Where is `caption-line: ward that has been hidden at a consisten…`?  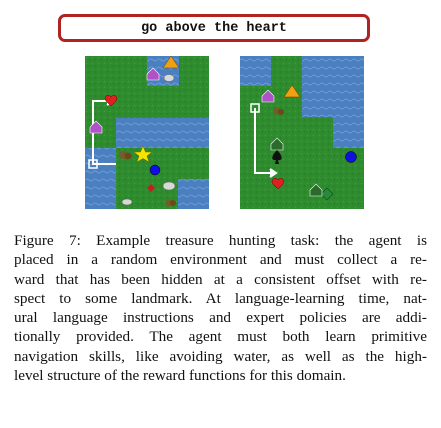 caption-line: ward that has been hidden at a consisten… is located at coordinates (220, 279).